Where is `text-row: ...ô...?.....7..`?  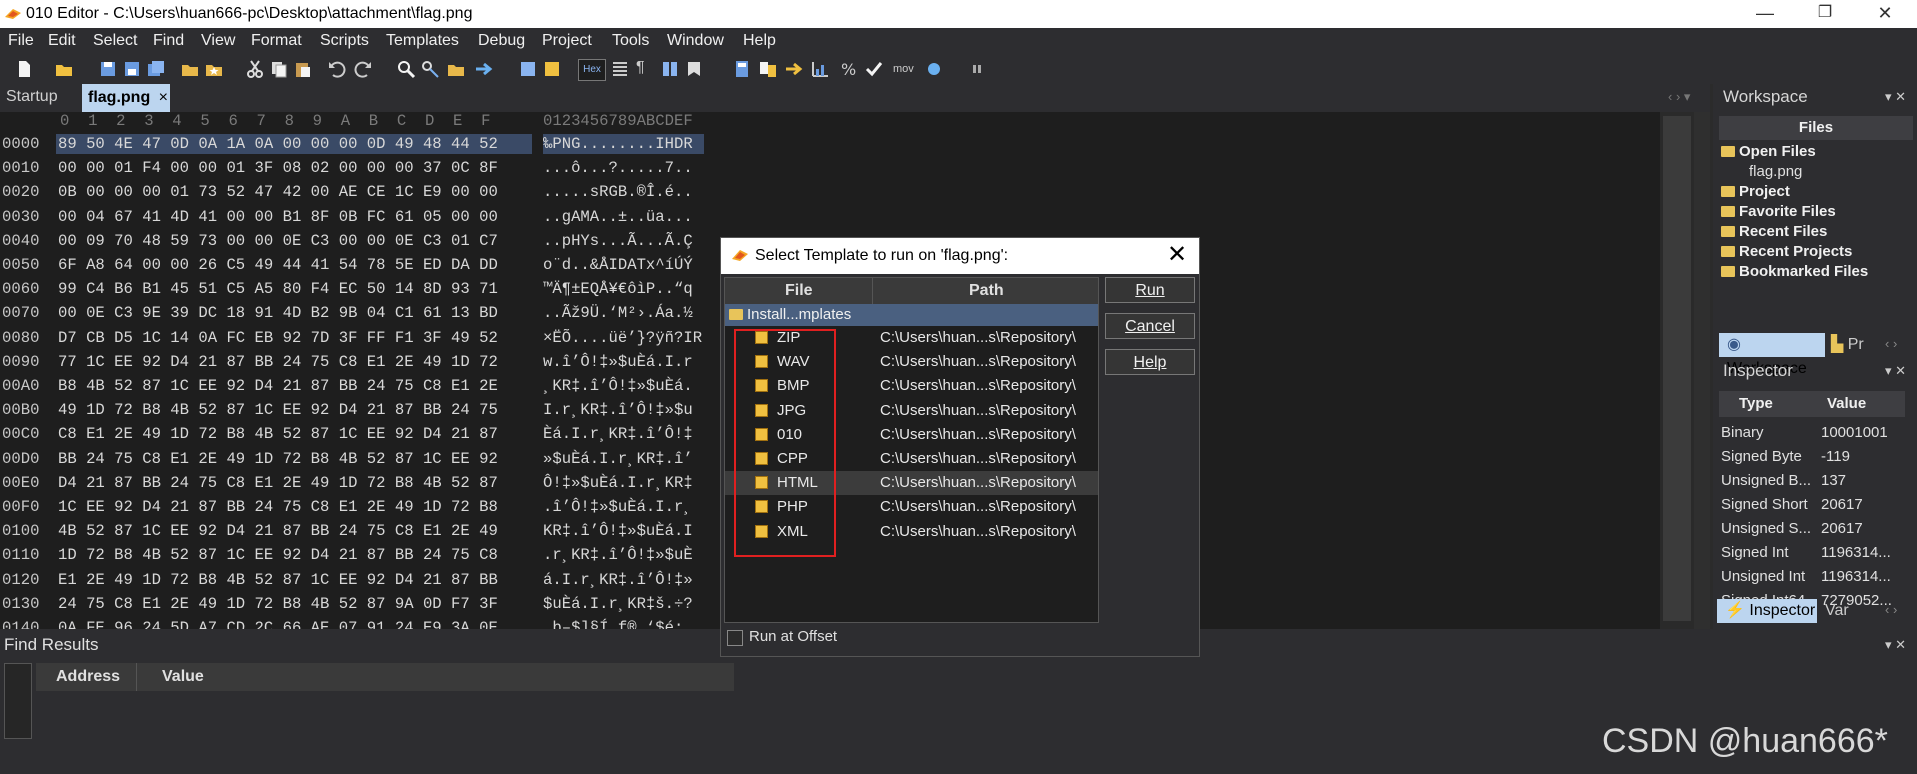
text-row: ...ô...?.....7.. is located at coordinates (622, 168).